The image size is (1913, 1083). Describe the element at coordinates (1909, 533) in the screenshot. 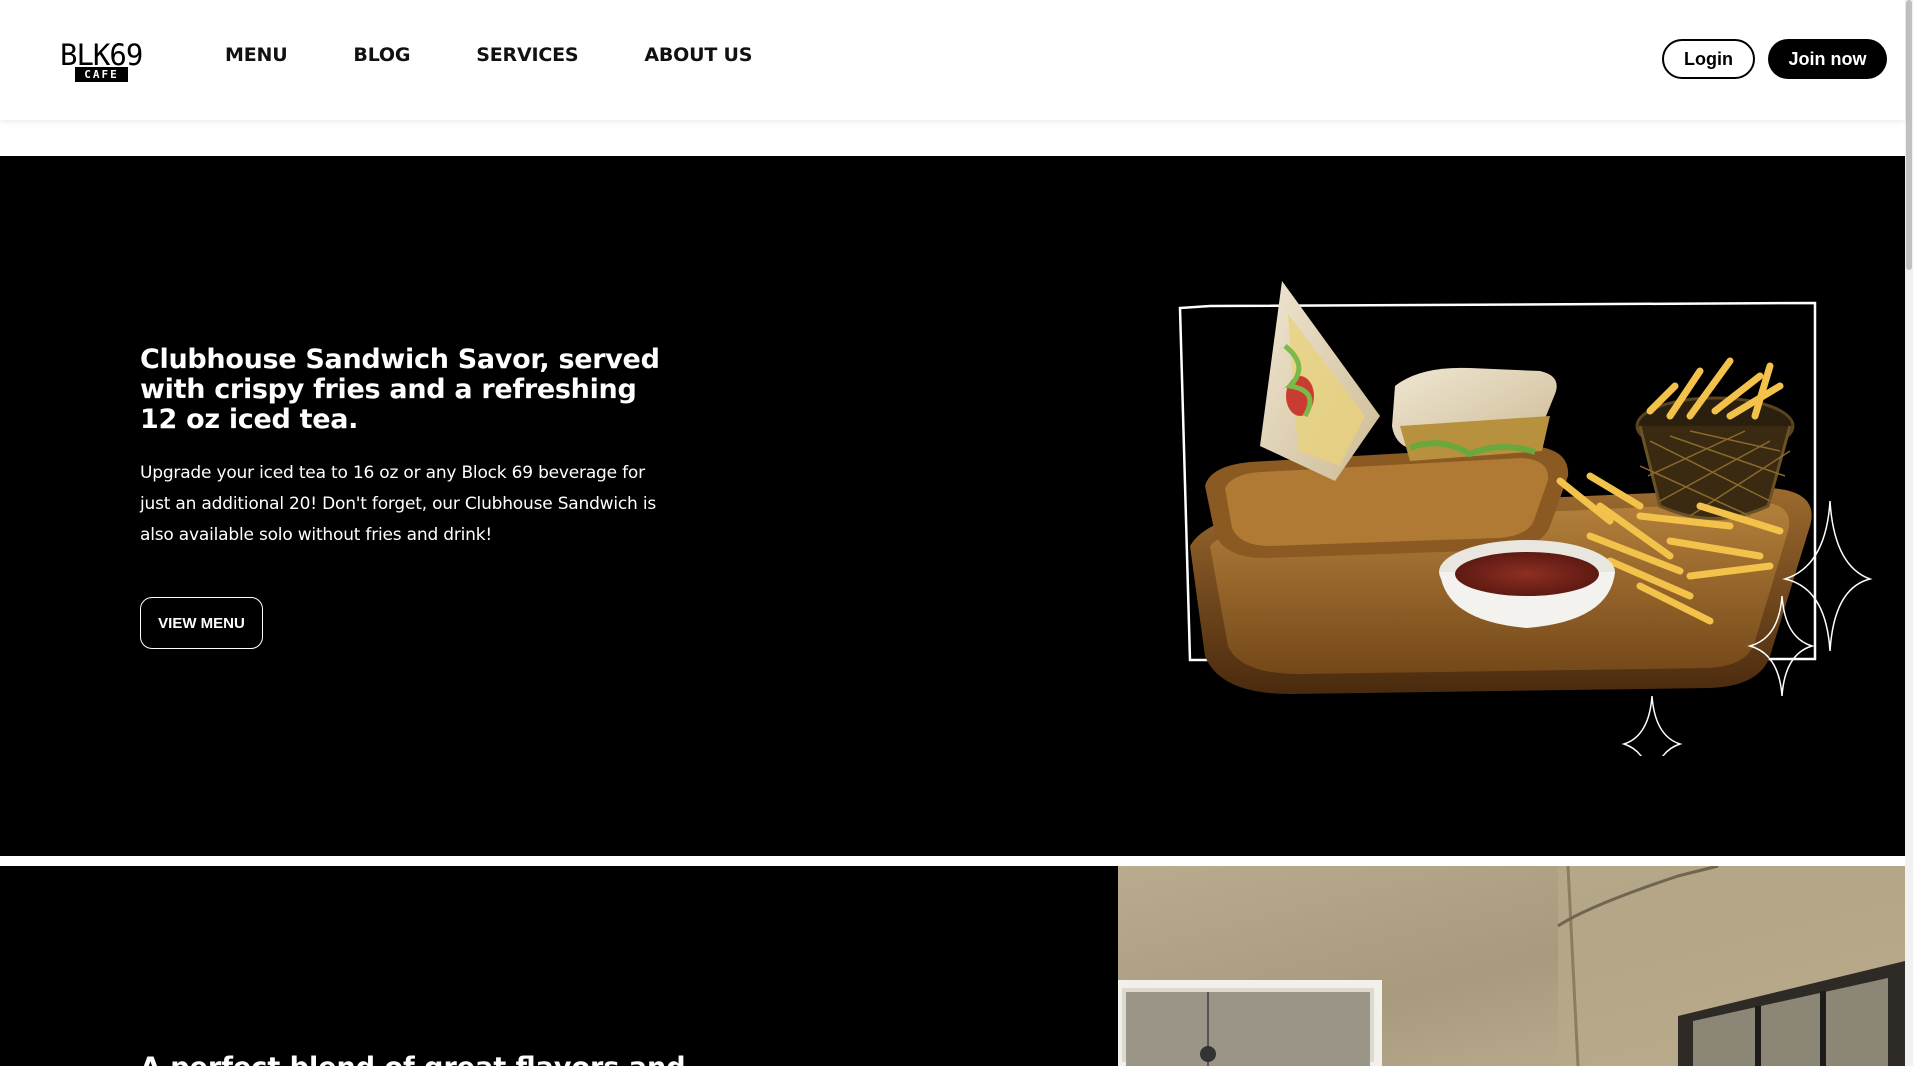

I see `page-scrollbar` at that location.